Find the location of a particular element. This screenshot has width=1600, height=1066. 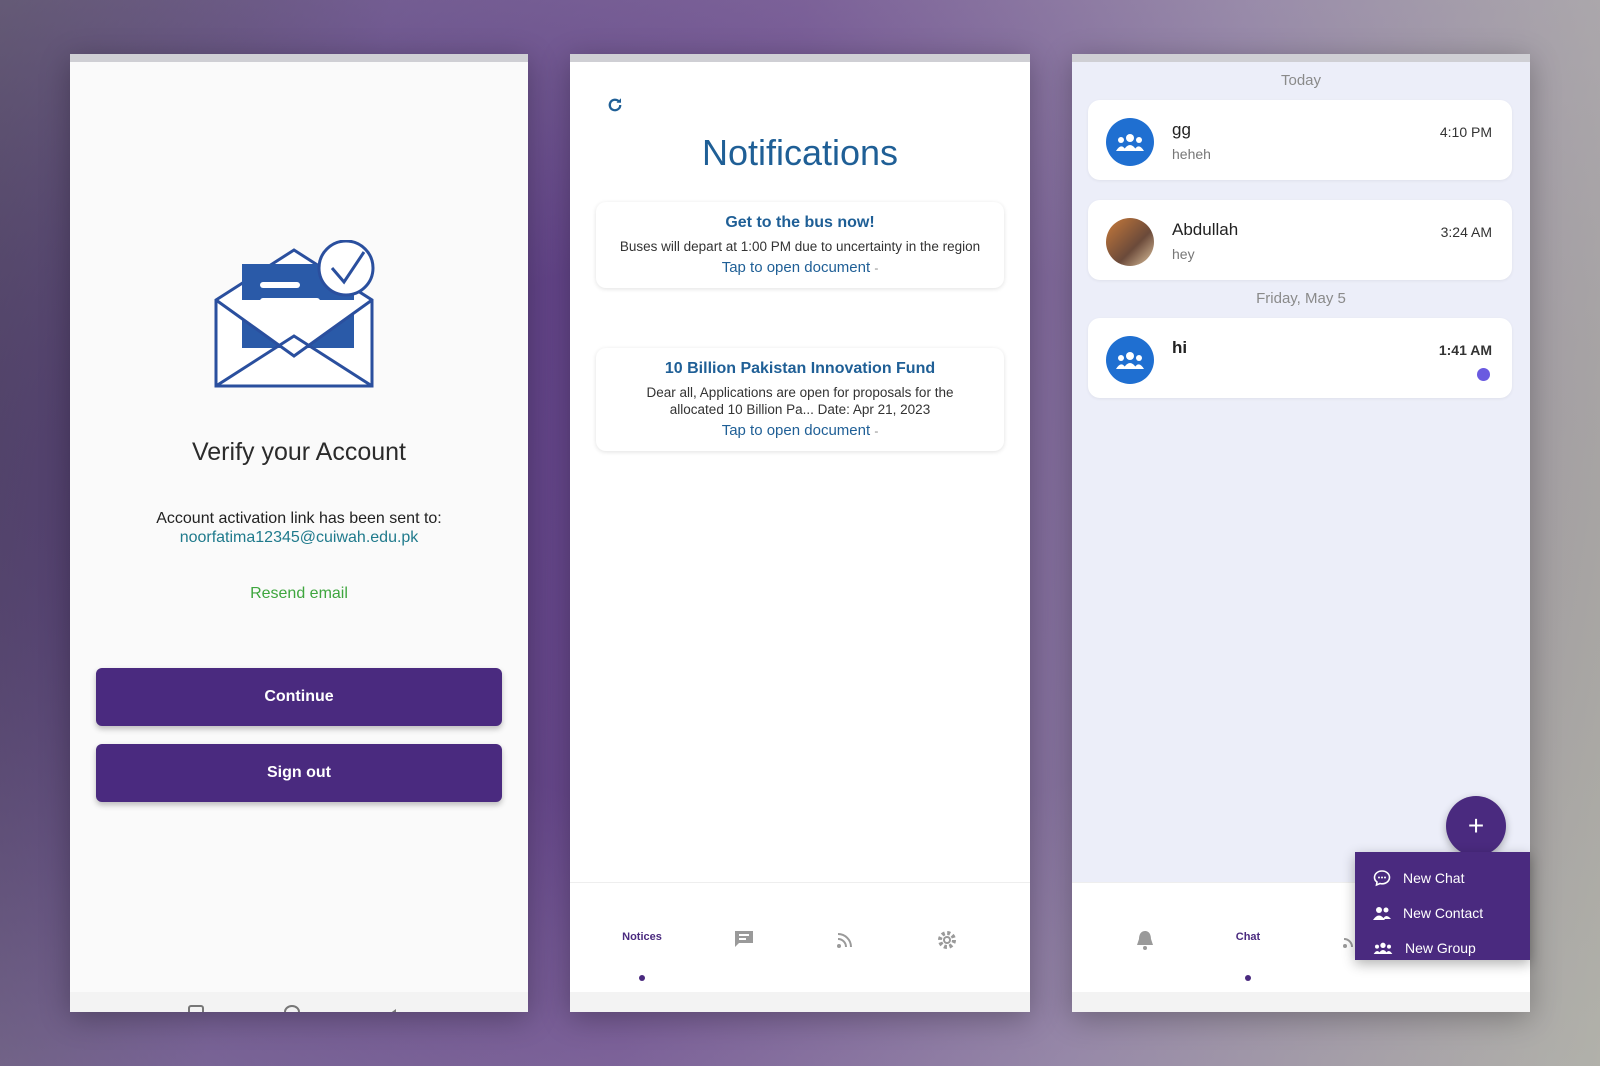

new-group-menu-item: New Group is located at coordinates (1442, 947).